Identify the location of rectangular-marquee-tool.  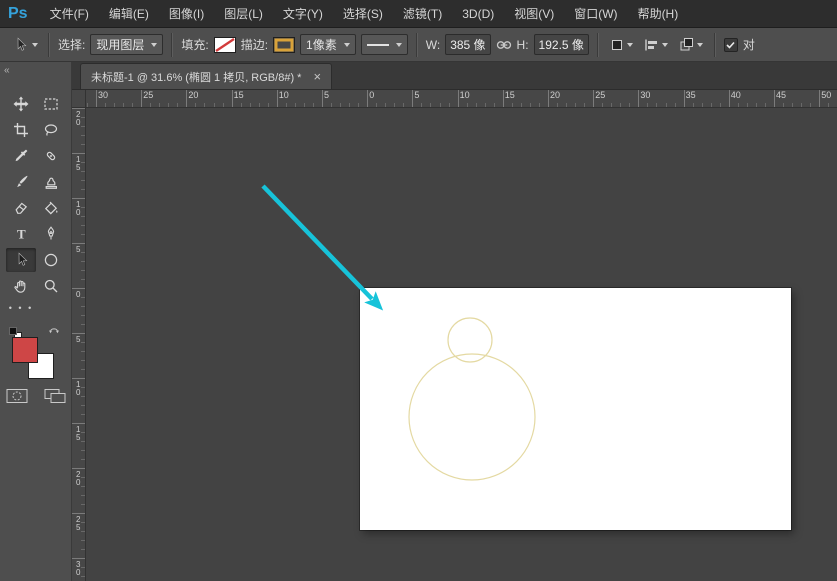
(51, 104).